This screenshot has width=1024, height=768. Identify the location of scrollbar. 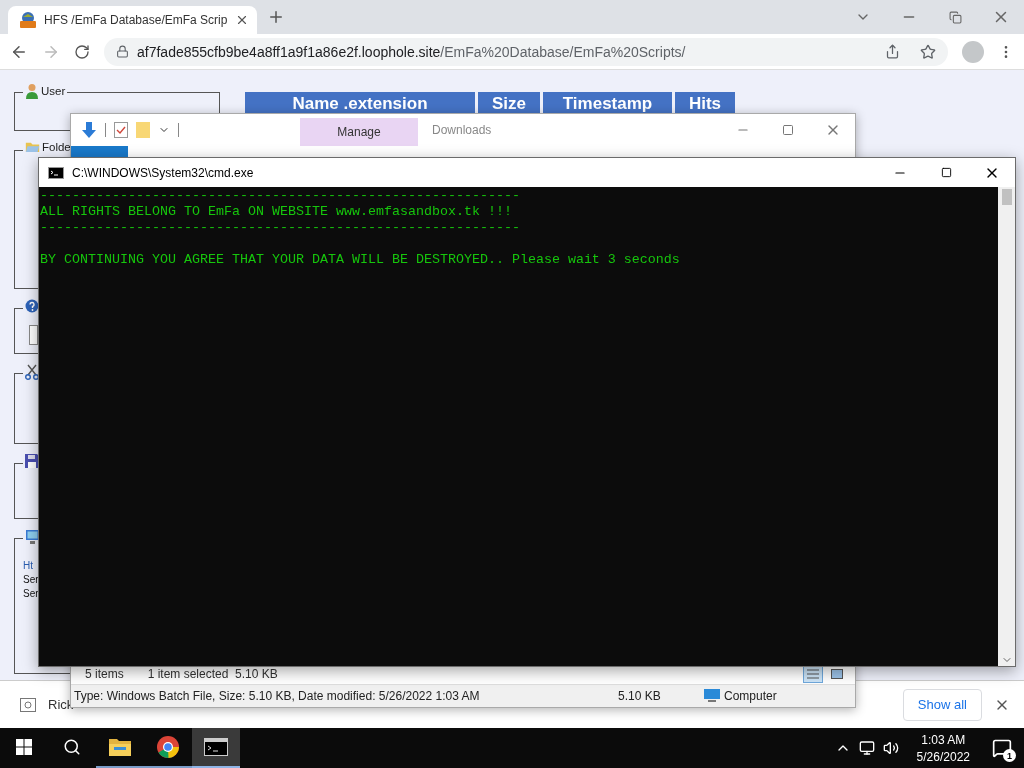
(1006, 426).